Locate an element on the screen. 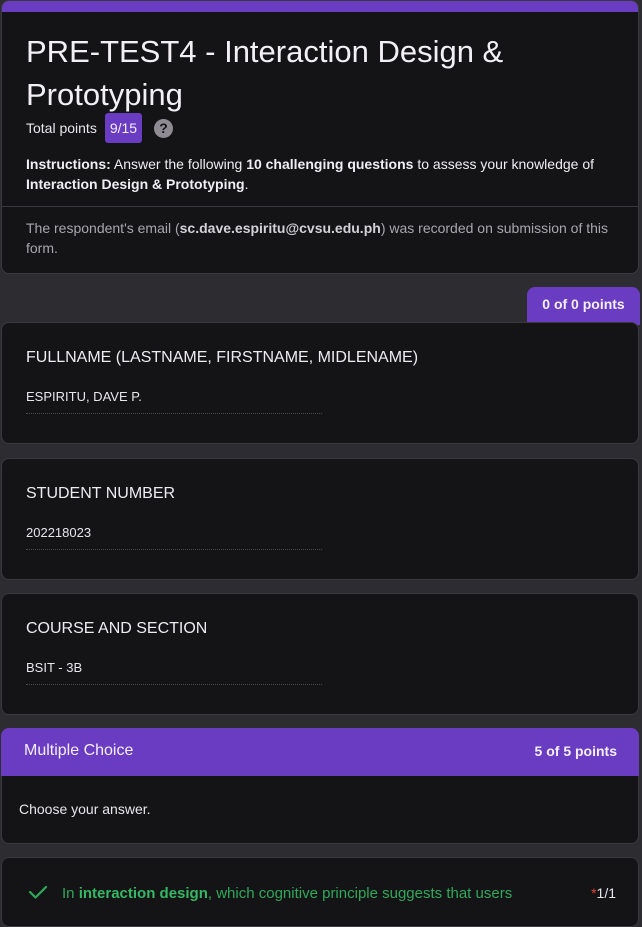 This screenshot has width=642, height=927. section-description-card: Choose your answer. is located at coordinates (320, 810).